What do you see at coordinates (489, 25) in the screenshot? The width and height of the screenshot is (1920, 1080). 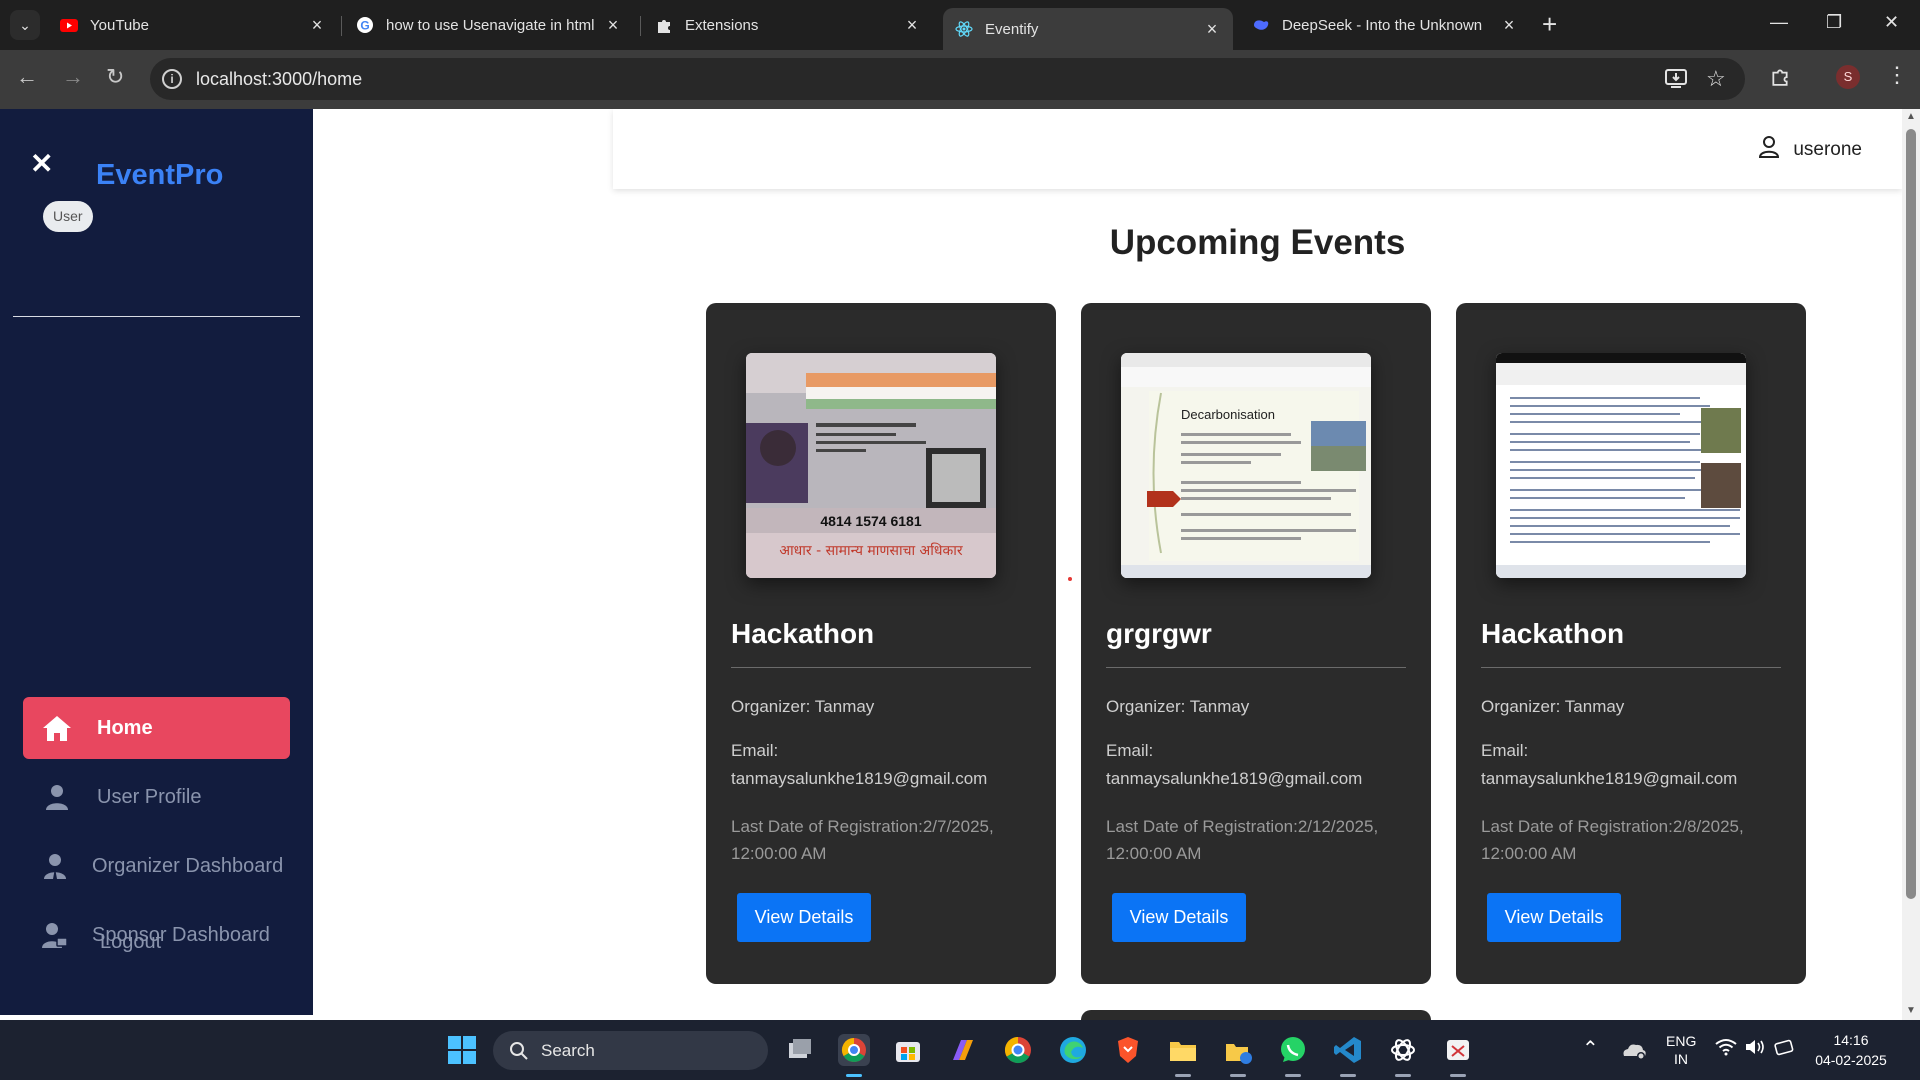 I see `tab-google-search: G how to use Usenavigate in html ×` at bounding box center [489, 25].